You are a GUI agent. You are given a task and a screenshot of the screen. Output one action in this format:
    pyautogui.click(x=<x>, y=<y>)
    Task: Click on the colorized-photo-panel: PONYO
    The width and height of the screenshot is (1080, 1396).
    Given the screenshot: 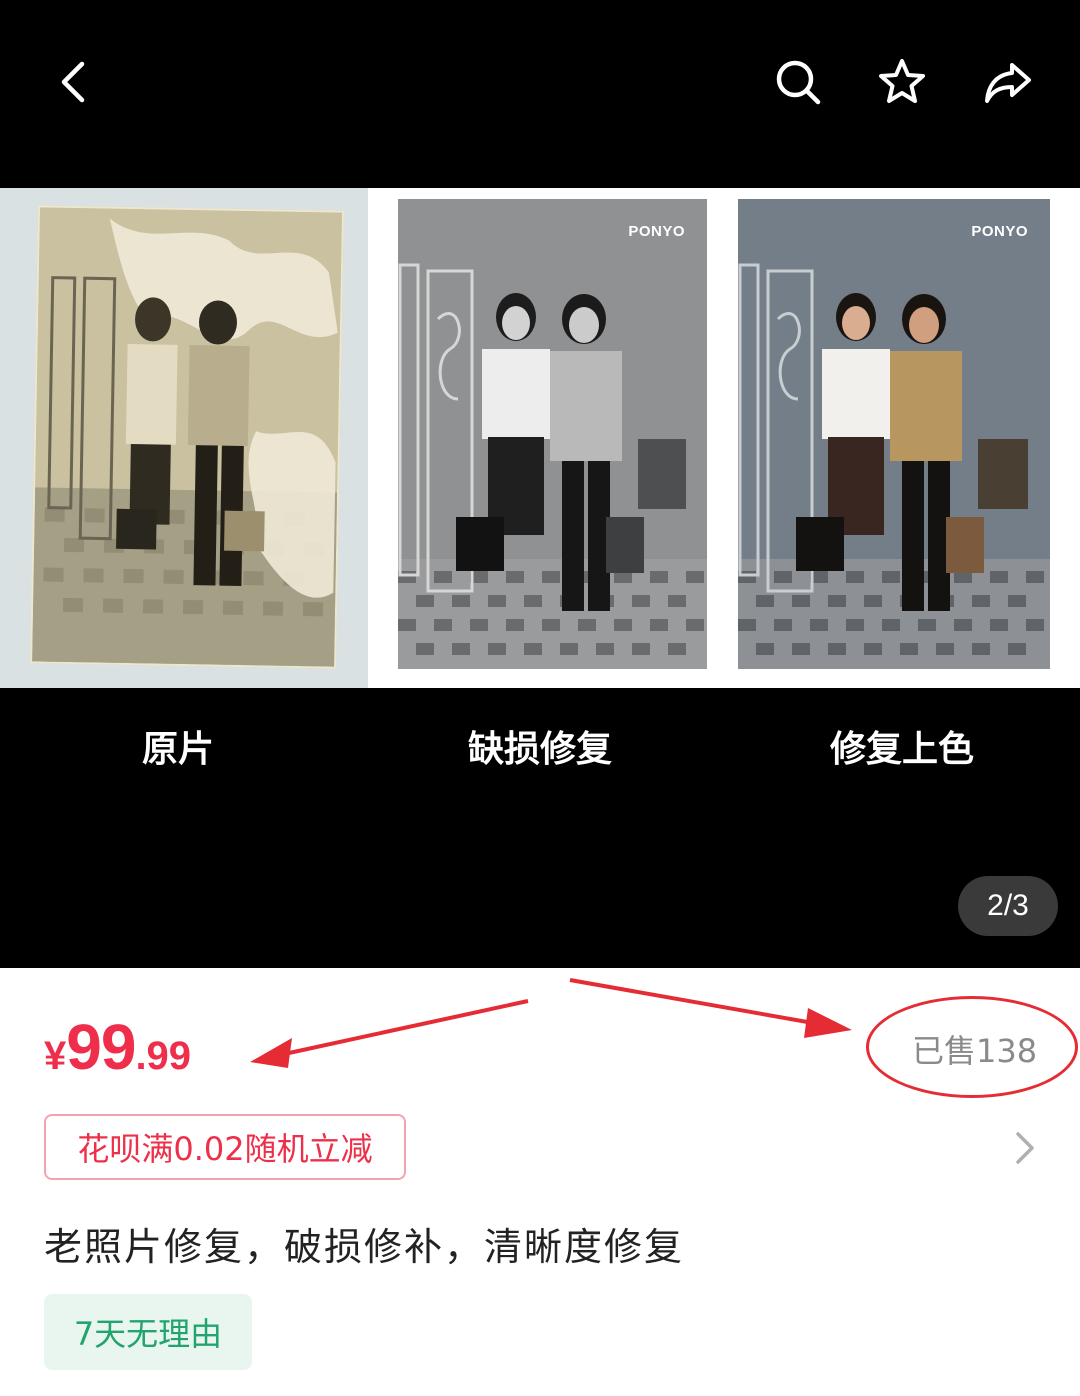 What is the action you would take?
    pyautogui.click(x=894, y=438)
    